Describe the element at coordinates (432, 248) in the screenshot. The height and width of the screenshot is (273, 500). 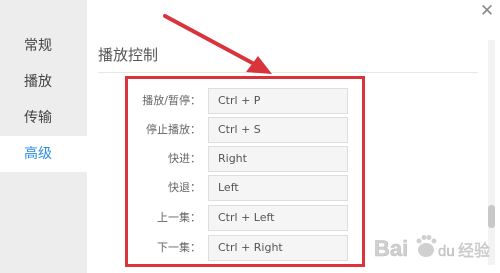
I see `baidu-watermark-logo: Bai du 经验` at that location.